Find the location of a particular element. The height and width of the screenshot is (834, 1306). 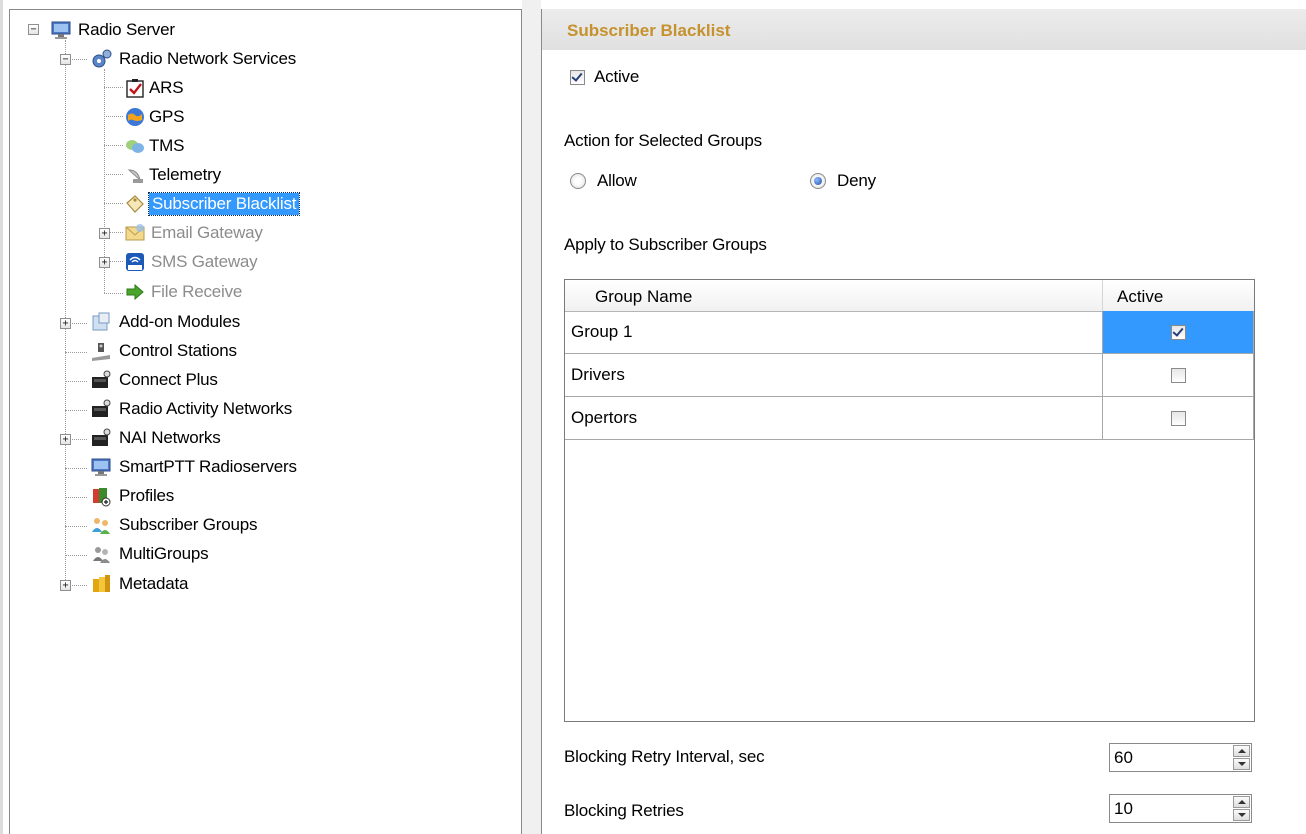

radio-station-icon is located at coordinates (101, 352).